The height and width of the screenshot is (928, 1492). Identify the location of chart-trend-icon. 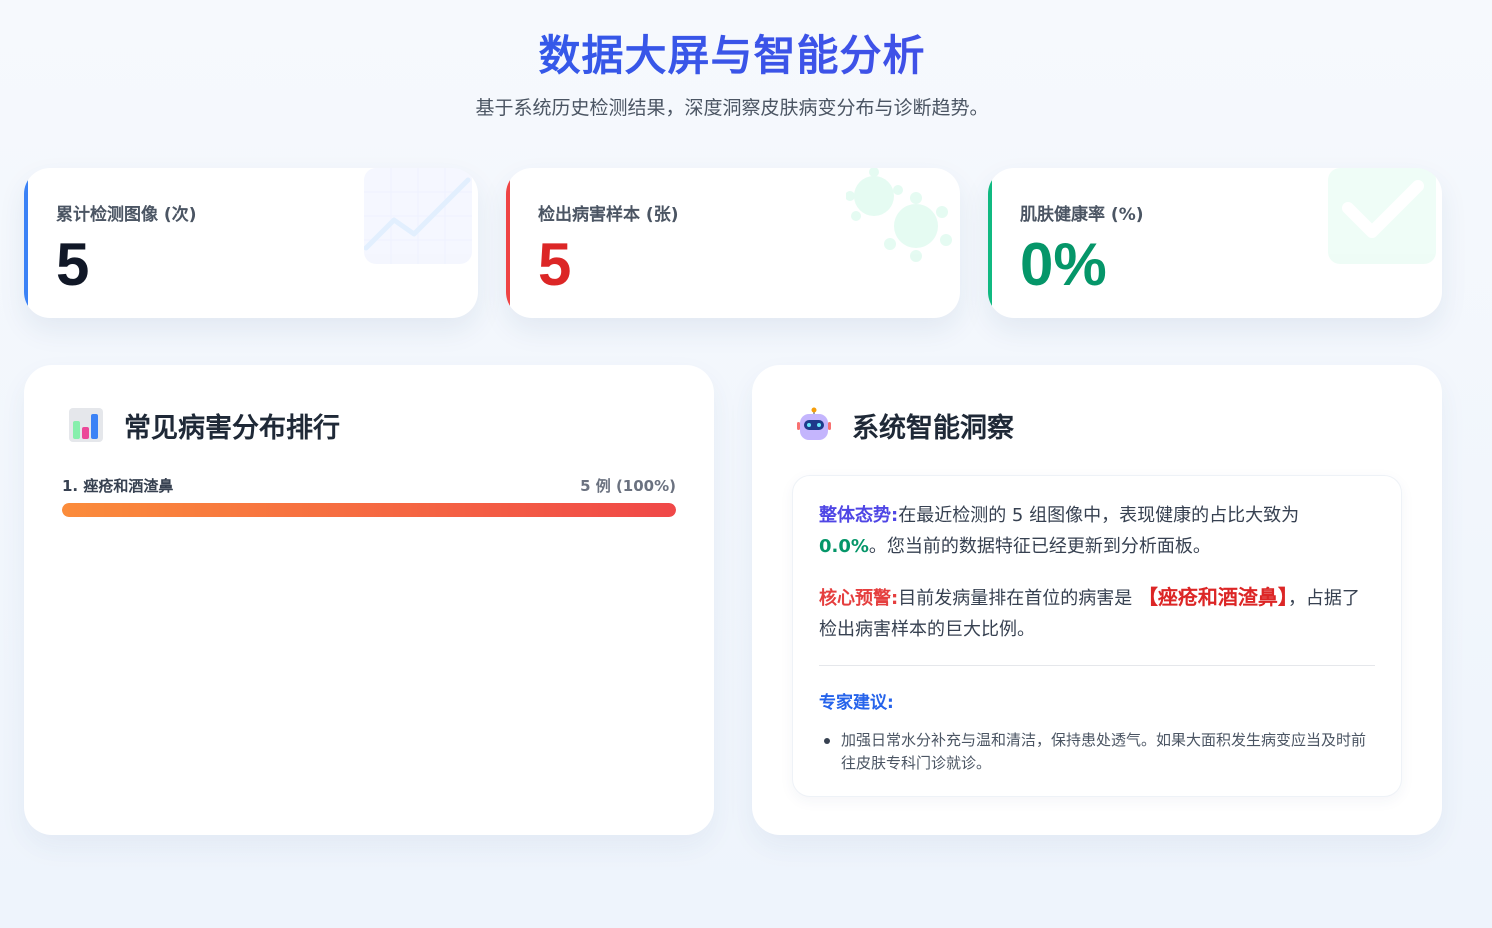
(418, 216).